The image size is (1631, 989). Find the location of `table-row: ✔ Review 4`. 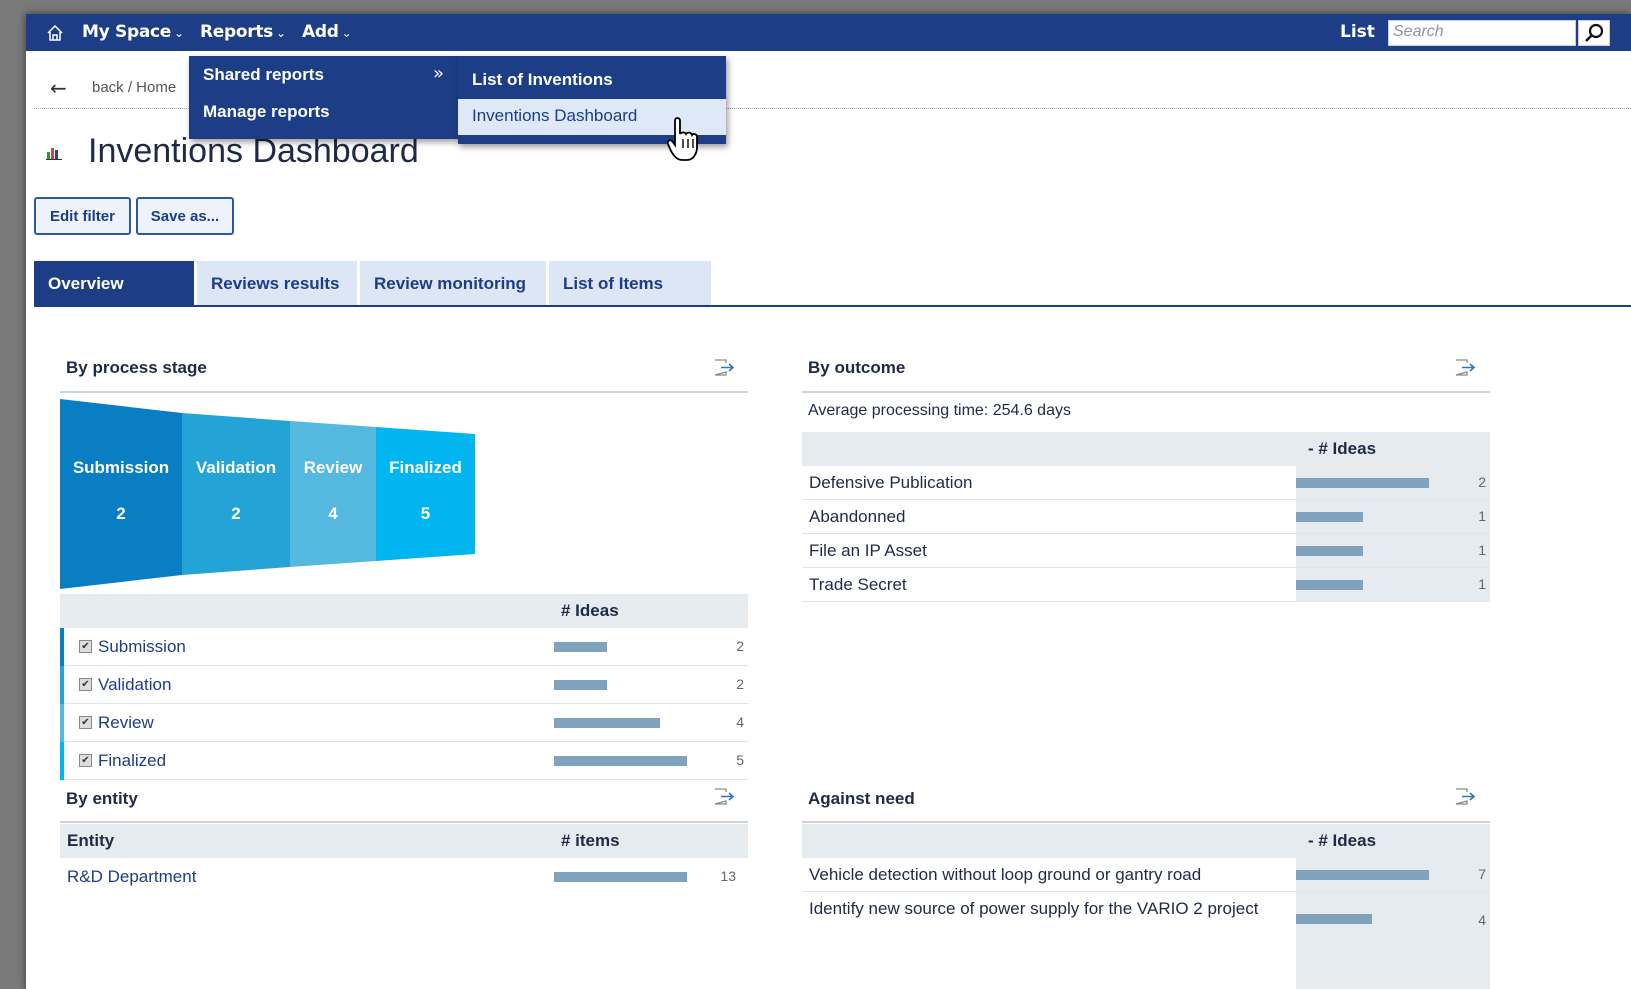

table-row: ✔ Review 4 is located at coordinates (404, 723).